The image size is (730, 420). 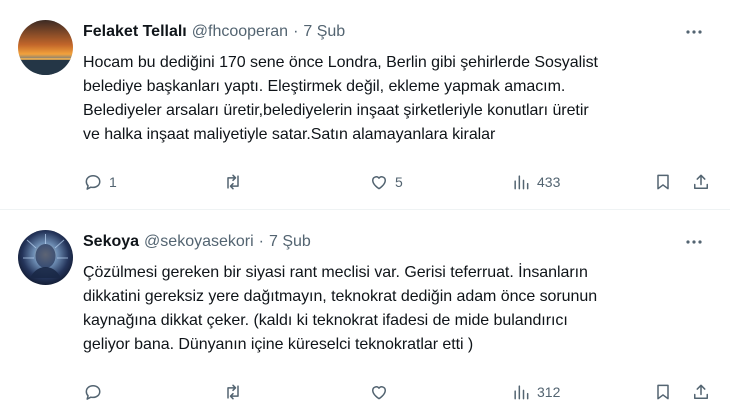 I want to click on like-button: 5, so click(x=386, y=182).